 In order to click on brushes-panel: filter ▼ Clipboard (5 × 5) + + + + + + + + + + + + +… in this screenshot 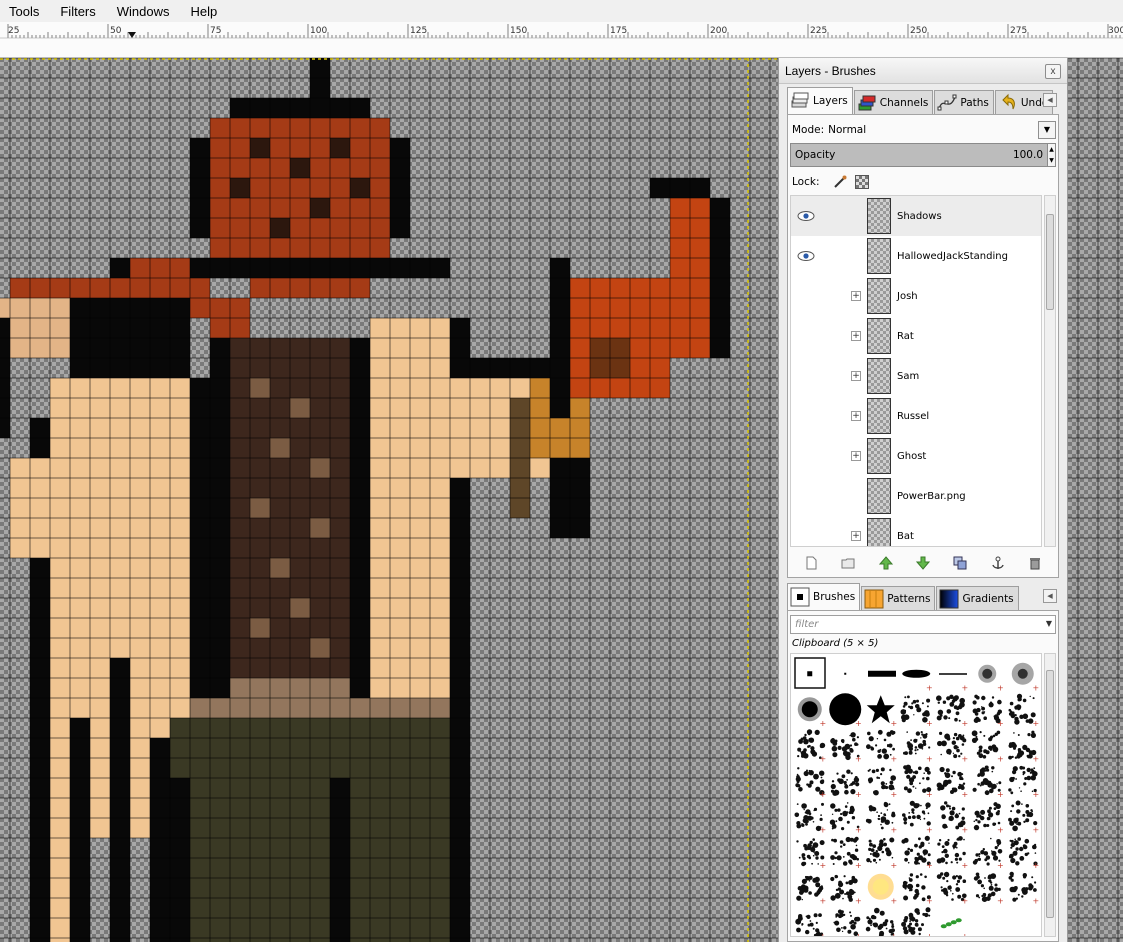, I will do `click(923, 776)`.